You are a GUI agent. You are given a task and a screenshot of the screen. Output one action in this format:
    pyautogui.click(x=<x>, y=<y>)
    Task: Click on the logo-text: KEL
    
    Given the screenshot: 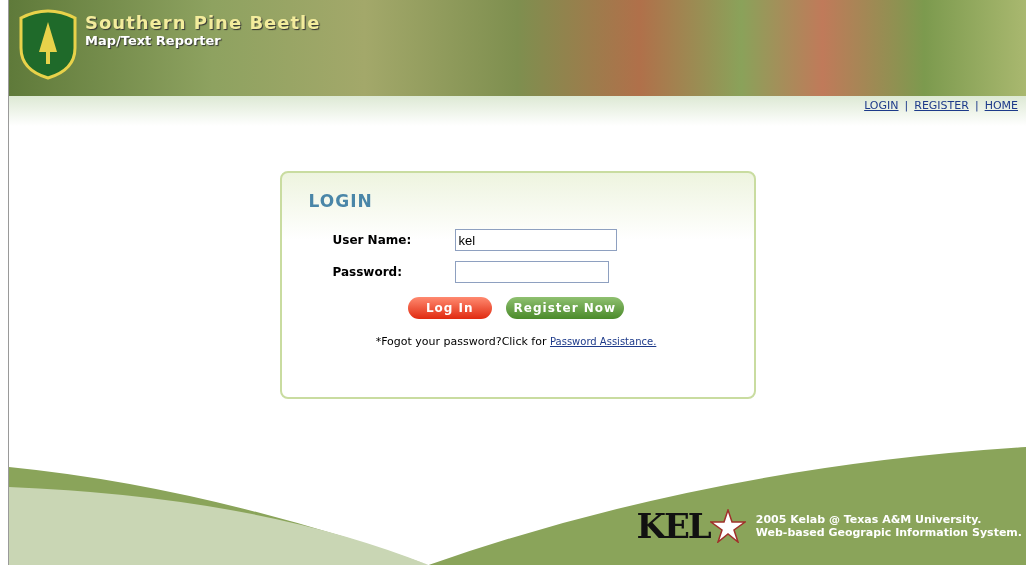 What is the action you would take?
    pyautogui.click(x=673, y=526)
    